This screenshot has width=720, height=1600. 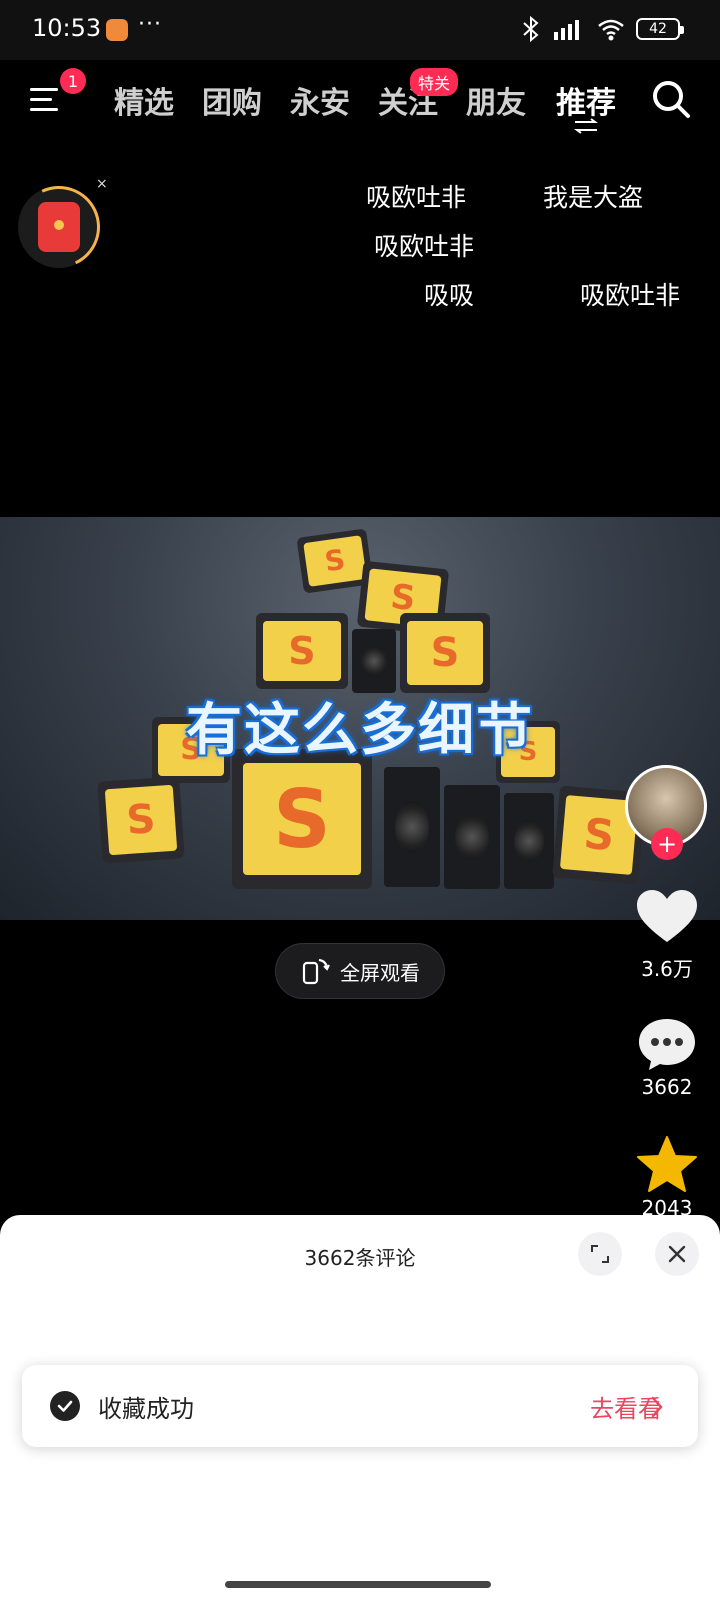 I want to click on top-nav: 1 精选 团购 永安 关注 特关 朋友 推荐, so click(x=360, y=100).